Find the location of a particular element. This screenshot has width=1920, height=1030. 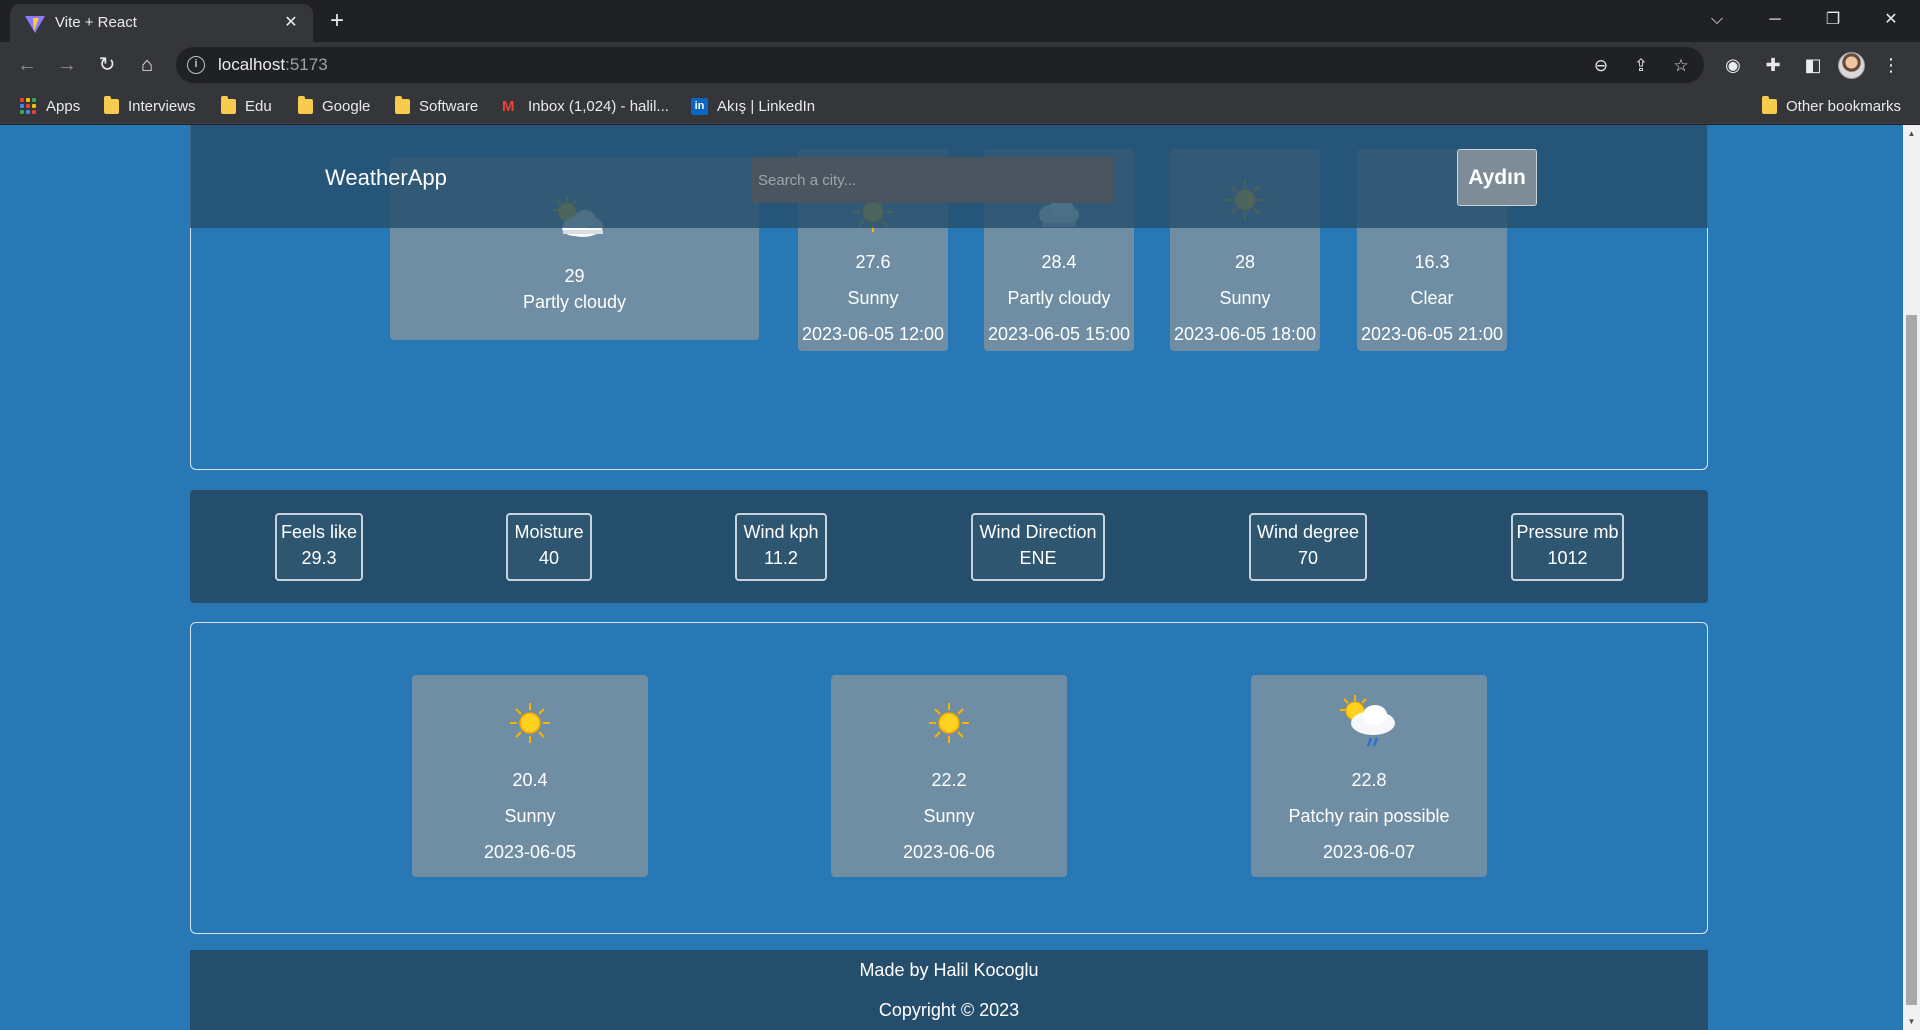

new-tab-button: + is located at coordinates (337, 22).